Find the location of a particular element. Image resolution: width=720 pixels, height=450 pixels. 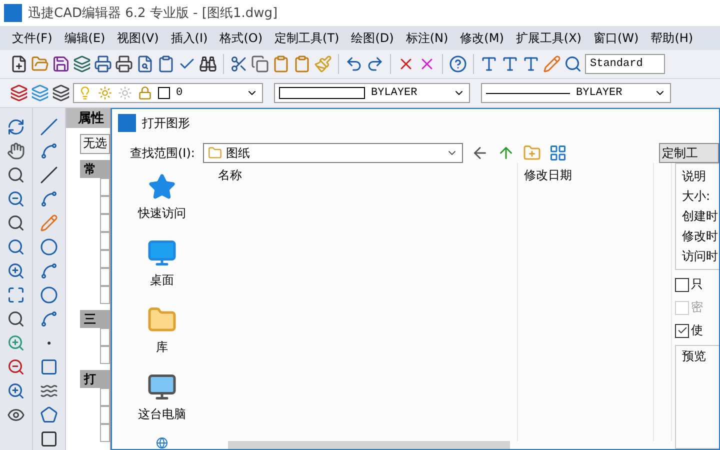

check-mark-icon is located at coordinates (682, 330).